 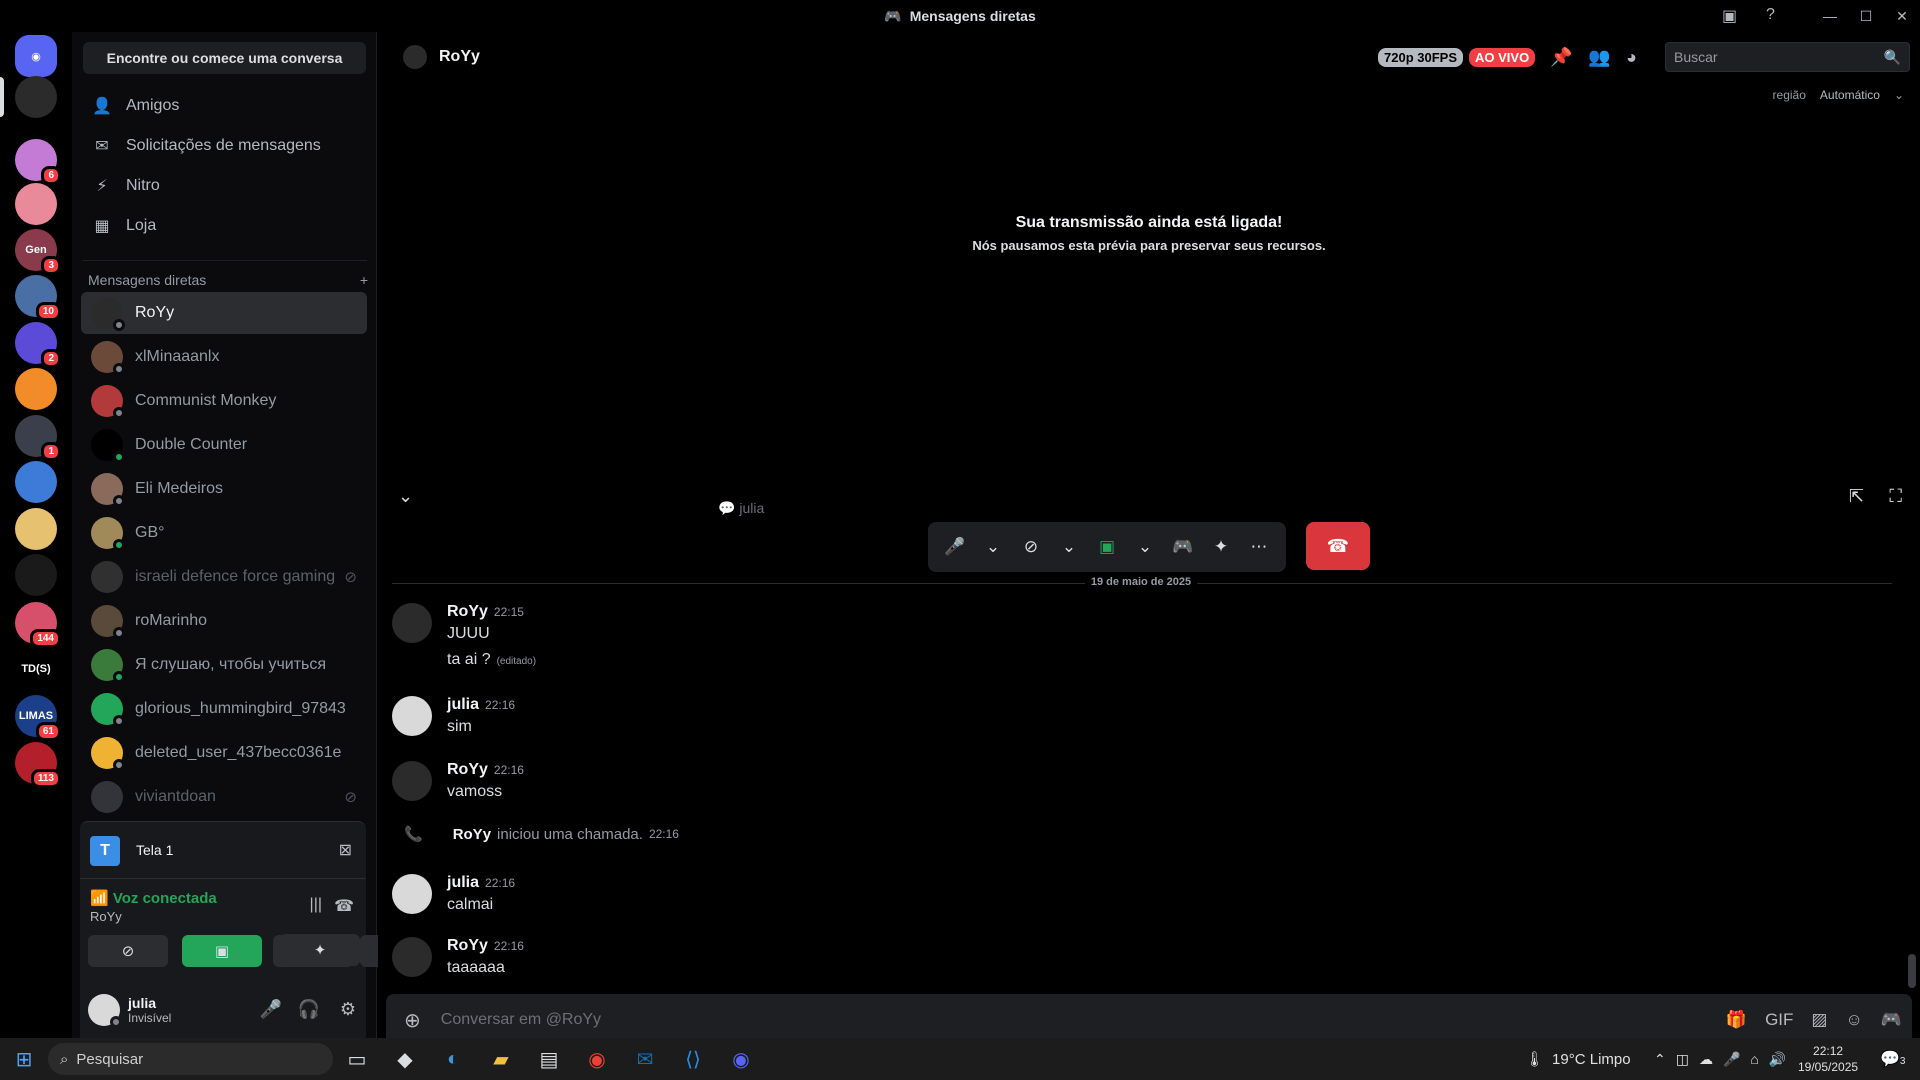 I want to click on mic-icon: 🎤, so click(x=1731, y=1059).